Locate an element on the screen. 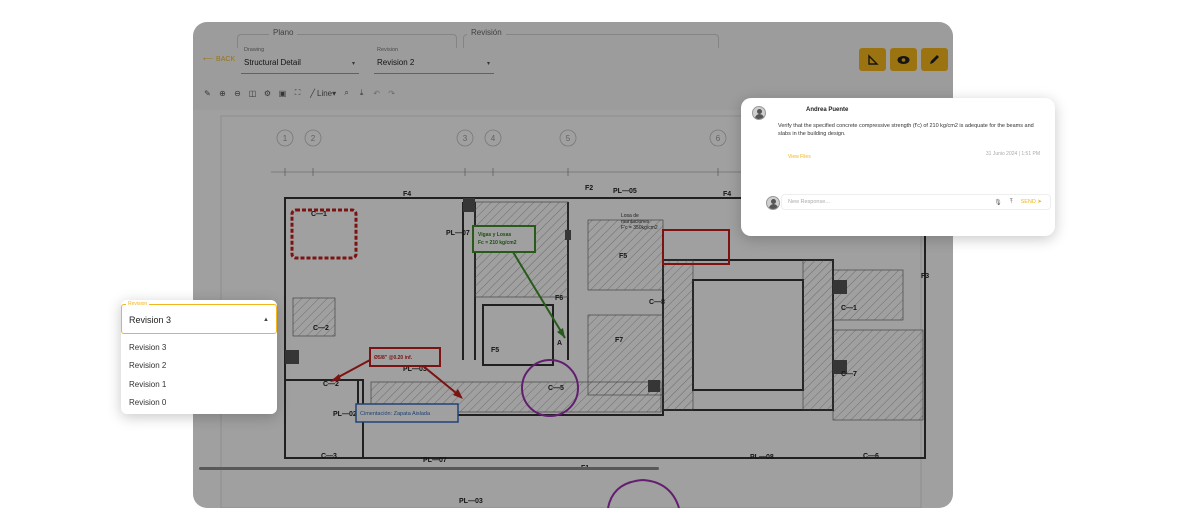  label-c1: C—1 is located at coordinates (319, 214).